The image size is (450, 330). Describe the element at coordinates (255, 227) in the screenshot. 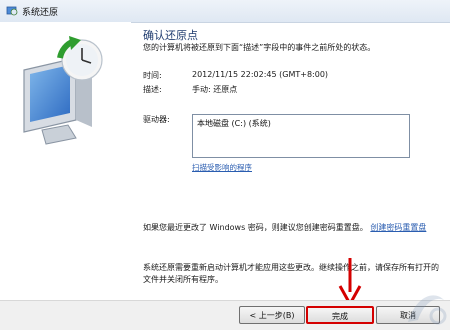

I see `password-note-text: 如果您最近更改了 Windows 密码，则建议您创建密码重置盘。` at that location.